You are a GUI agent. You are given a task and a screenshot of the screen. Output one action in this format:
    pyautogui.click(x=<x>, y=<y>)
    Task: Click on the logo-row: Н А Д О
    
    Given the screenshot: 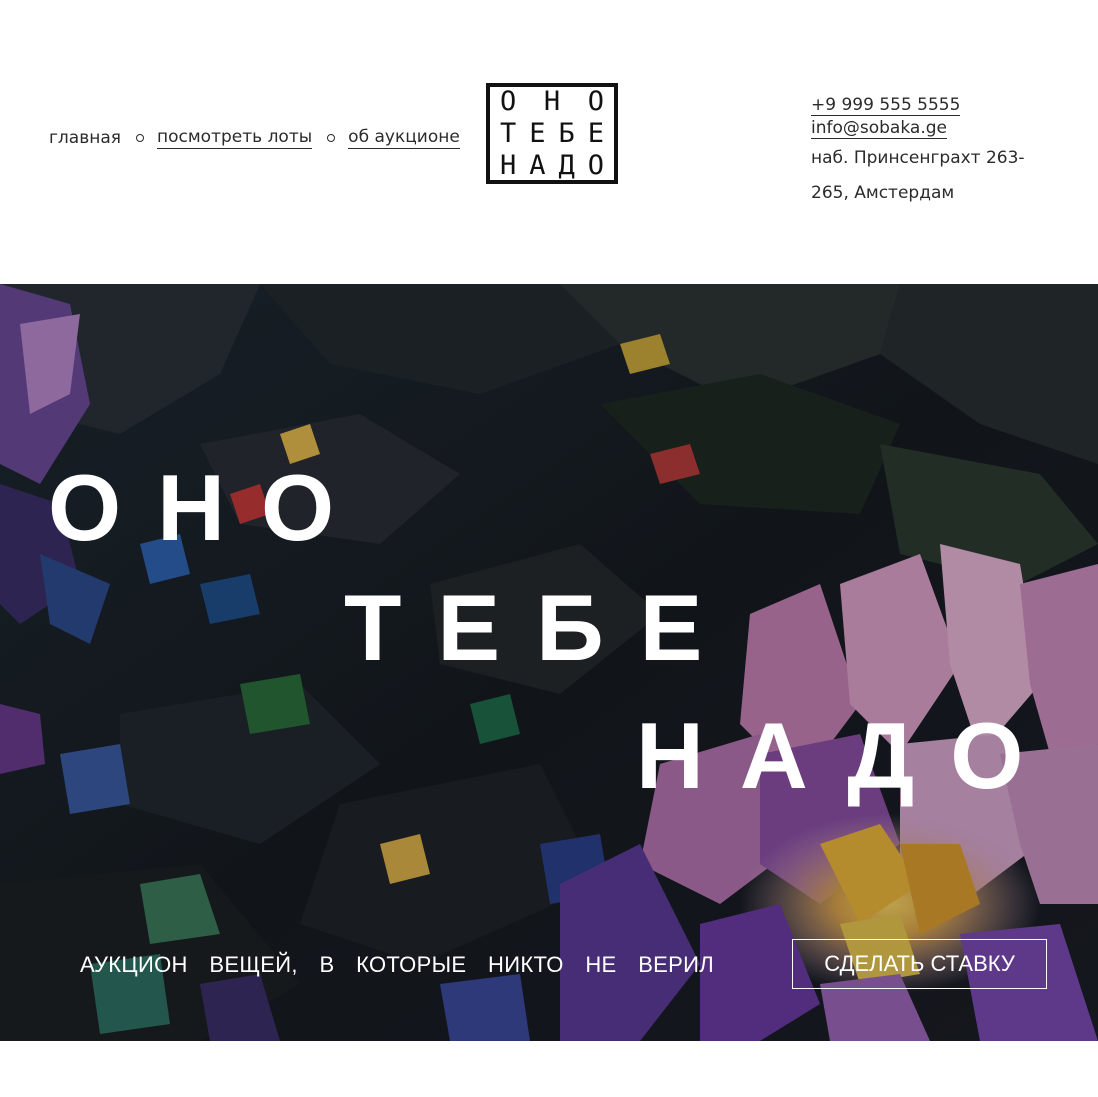 What is the action you would take?
    pyautogui.click(x=552, y=165)
    